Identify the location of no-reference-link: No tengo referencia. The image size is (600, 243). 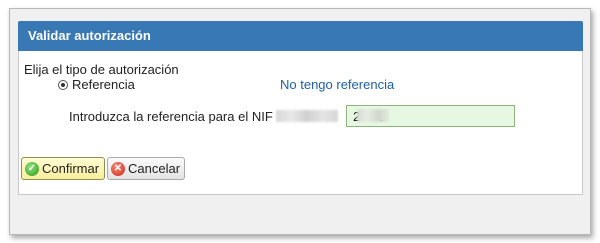
(337, 84).